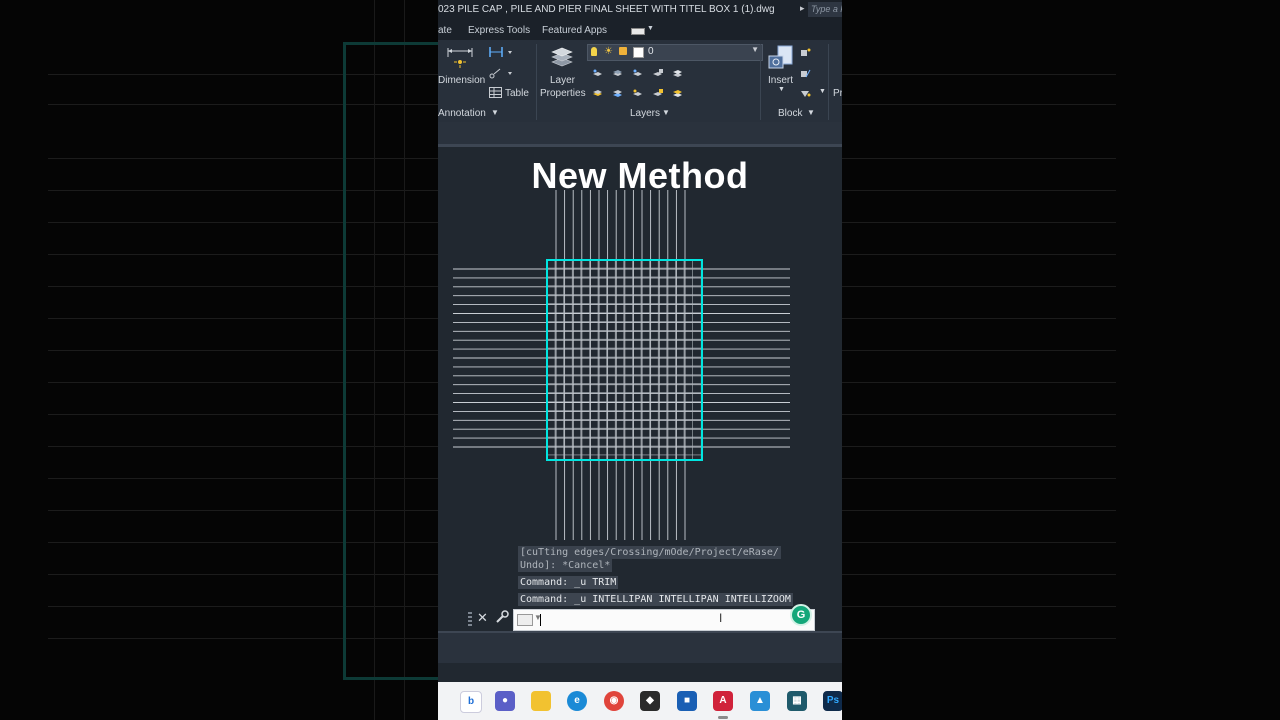 This screenshot has width=1280, height=720. Describe the element at coordinates (460, 58) in the screenshot. I see `dimension-icon` at that location.